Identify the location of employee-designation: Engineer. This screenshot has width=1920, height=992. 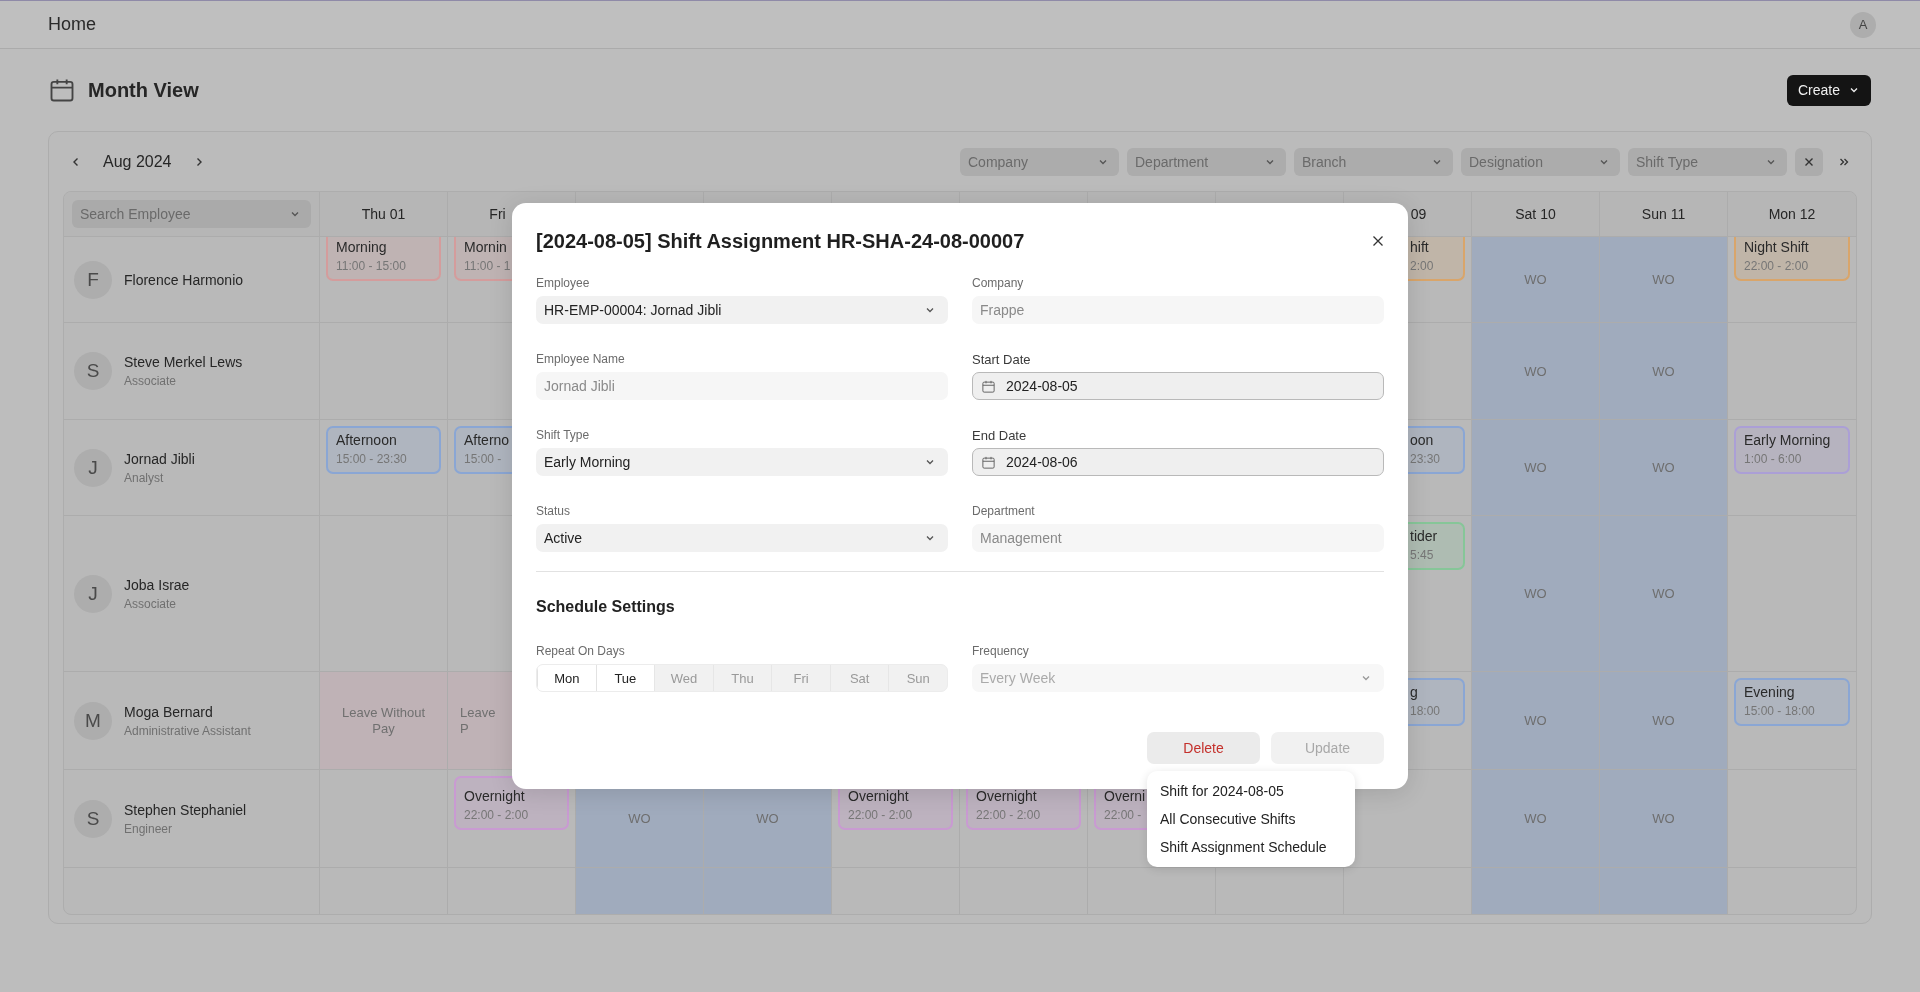
(149, 828).